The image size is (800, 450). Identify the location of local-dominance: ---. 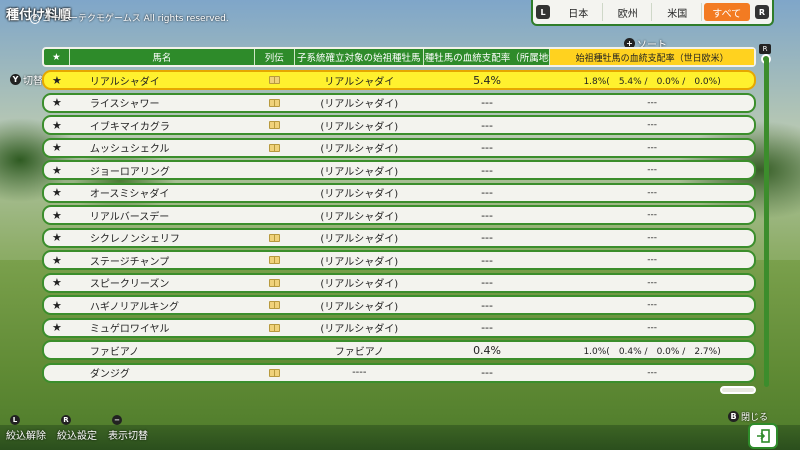
(487, 327).